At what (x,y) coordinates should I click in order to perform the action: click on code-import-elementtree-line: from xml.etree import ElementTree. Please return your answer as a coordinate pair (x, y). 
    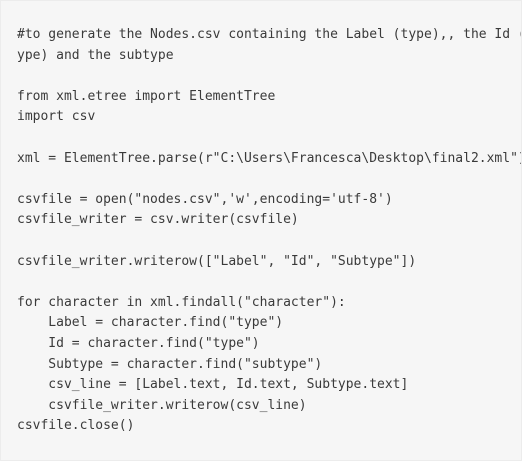
    Looking at the image, I should click on (146, 96).